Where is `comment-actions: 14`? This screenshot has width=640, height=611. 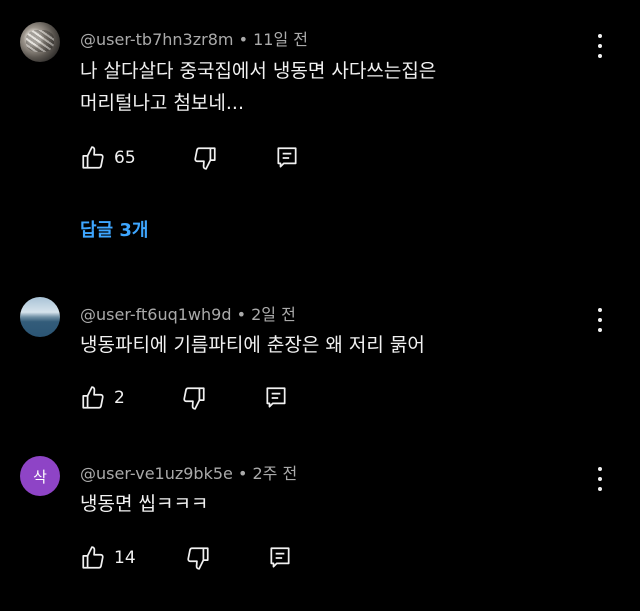 comment-actions: 14 is located at coordinates (186, 558).